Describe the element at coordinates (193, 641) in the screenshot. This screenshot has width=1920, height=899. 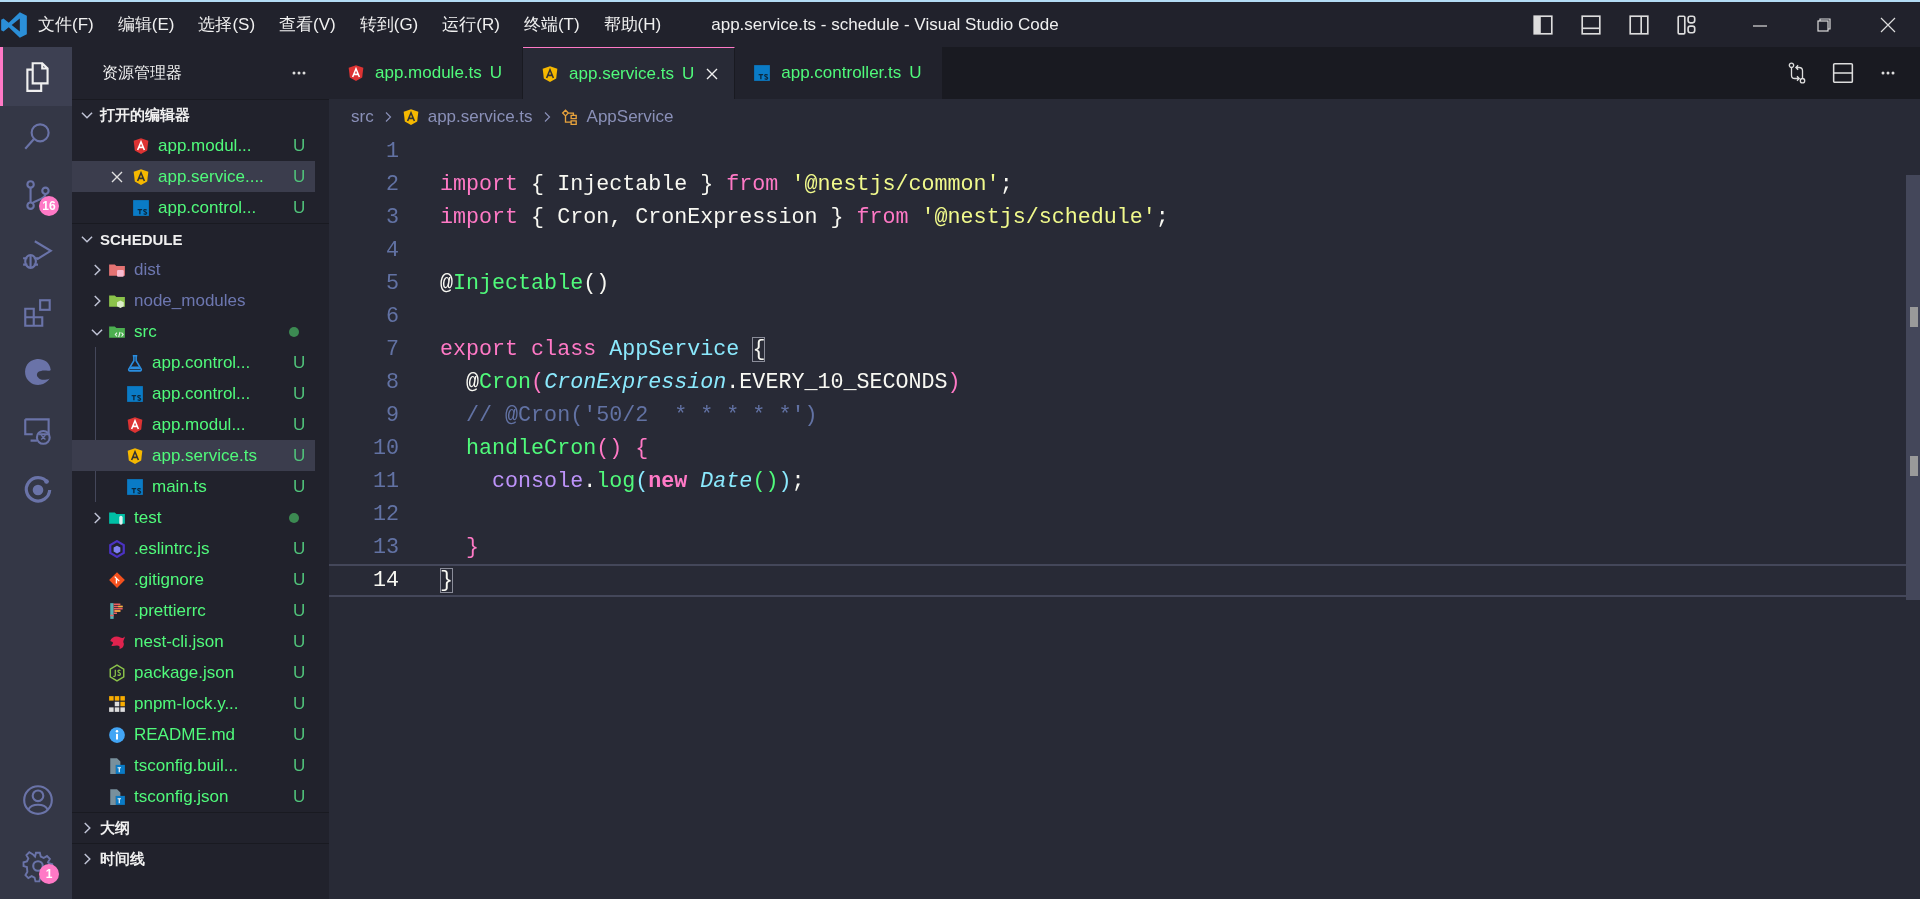
I see `file-item: nest-cli.json U` at that location.